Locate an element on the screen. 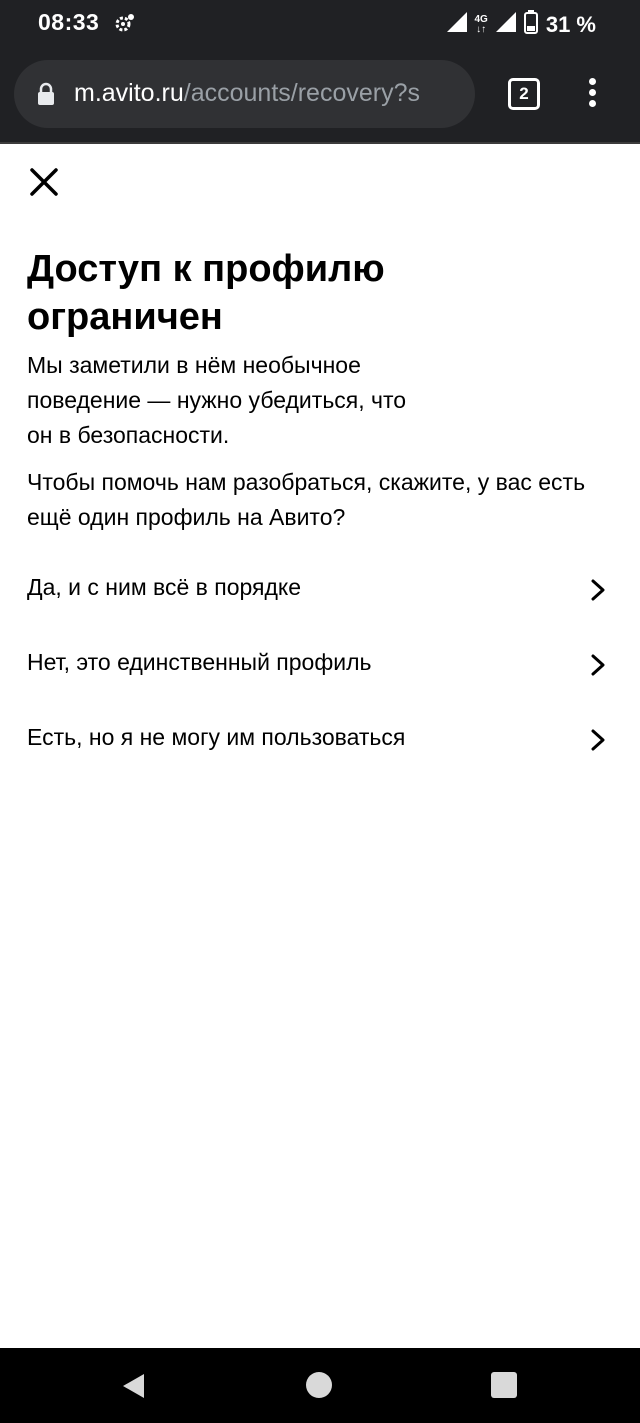 The width and height of the screenshot is (640, 1423). address-bar: m.avito.ru/accounts/recovery?s is located at coordinates (244, 94).